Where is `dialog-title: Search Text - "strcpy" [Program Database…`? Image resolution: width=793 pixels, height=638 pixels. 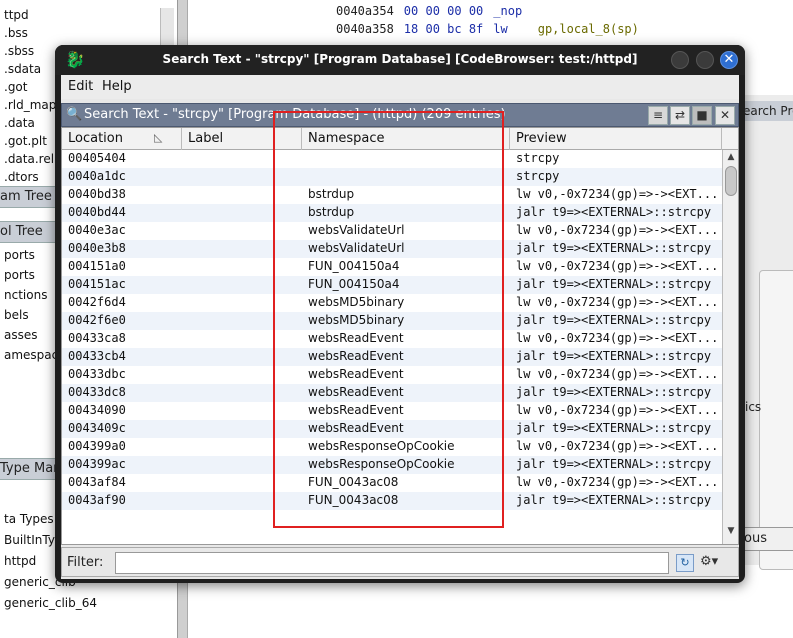
dialog-title: Search Text - "strcpy" [Program Database… is located at coordinates (400, 59).